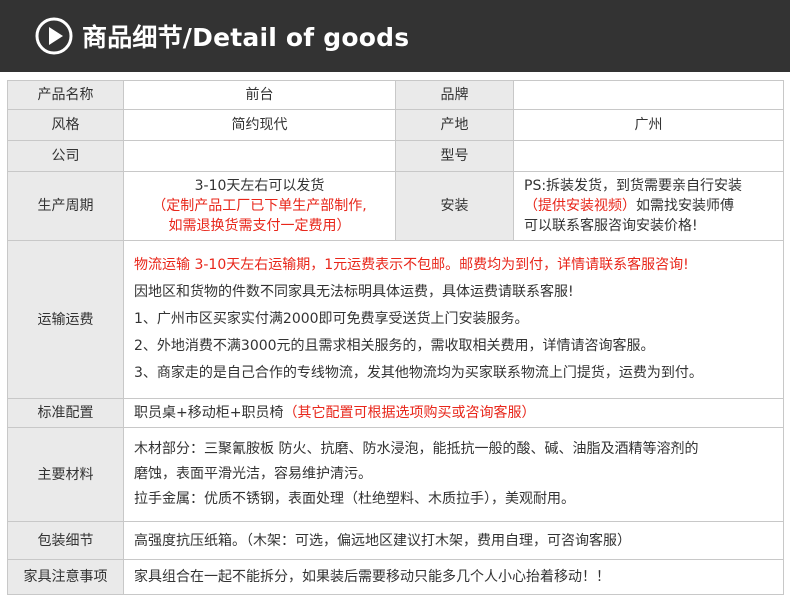 The image size is (790, 610). Describe the element at coordinates (394, 346) in the screenshot. I see `shipping-line-3: 2、外地消费不满3000元的且需求相关服务的，需收取相关费用，详情请咨询客服。` at that location.